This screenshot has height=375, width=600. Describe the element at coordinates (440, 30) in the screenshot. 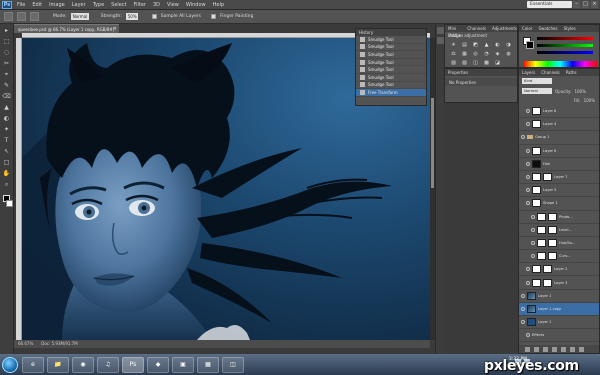

I see `dock-history-icon` at that location.